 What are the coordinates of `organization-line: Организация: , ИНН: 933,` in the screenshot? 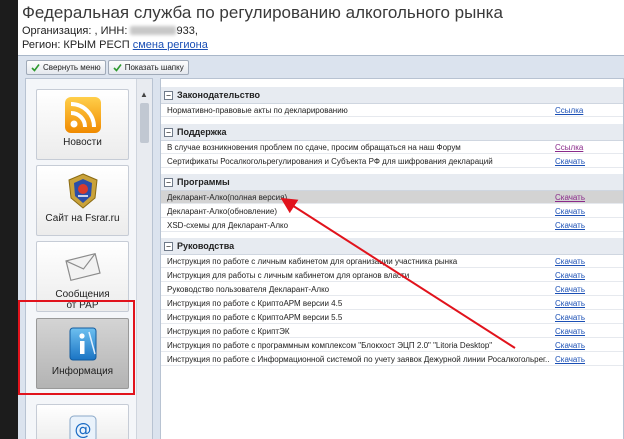 It's located at (110, 31).